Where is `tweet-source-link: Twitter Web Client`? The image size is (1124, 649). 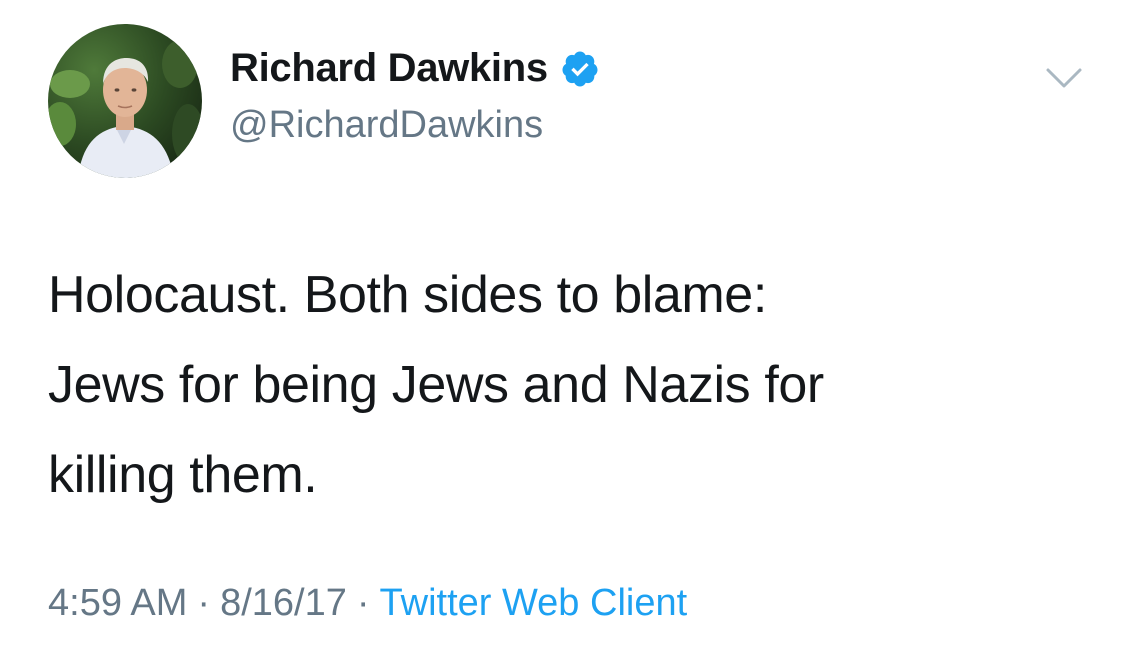 tweet-source-link: Twitter Web Client is located at coordinates (534, 603).